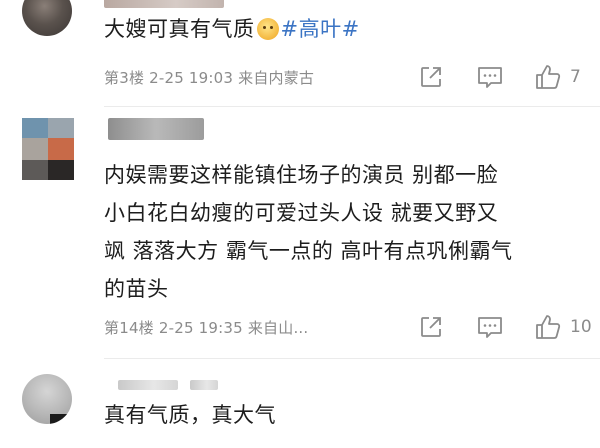 This screenshot has height=448, width=600. I want to click on comment-meta: 第3楼 2-25 19:03 来自内蒙古, so click(209, 78).